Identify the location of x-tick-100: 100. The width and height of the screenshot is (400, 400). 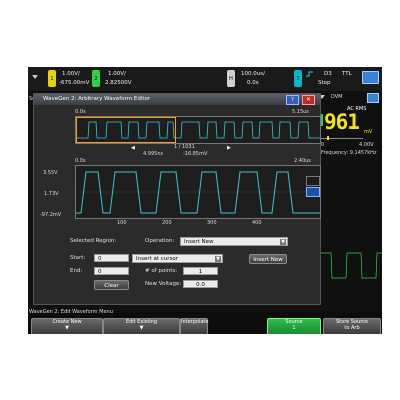
(122, 223).